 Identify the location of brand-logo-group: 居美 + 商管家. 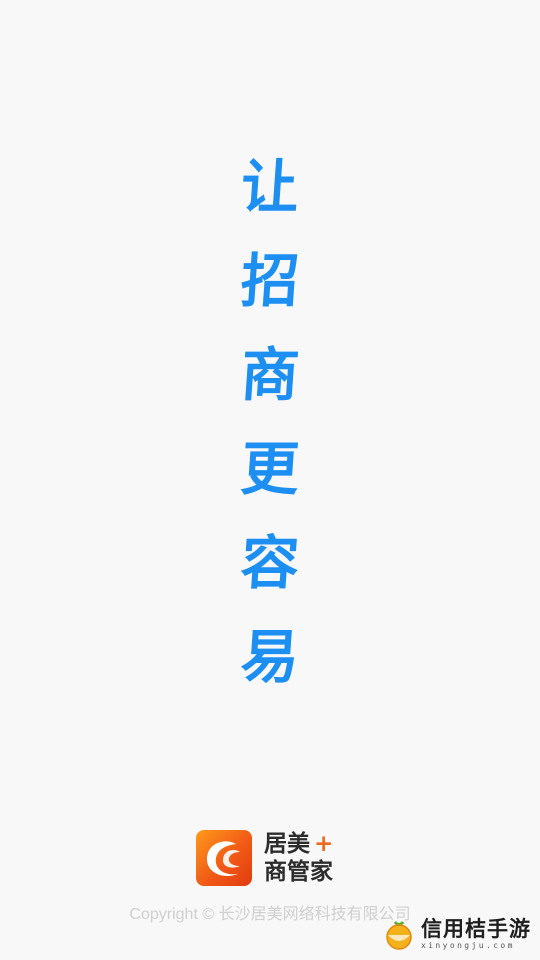
(264, 858).